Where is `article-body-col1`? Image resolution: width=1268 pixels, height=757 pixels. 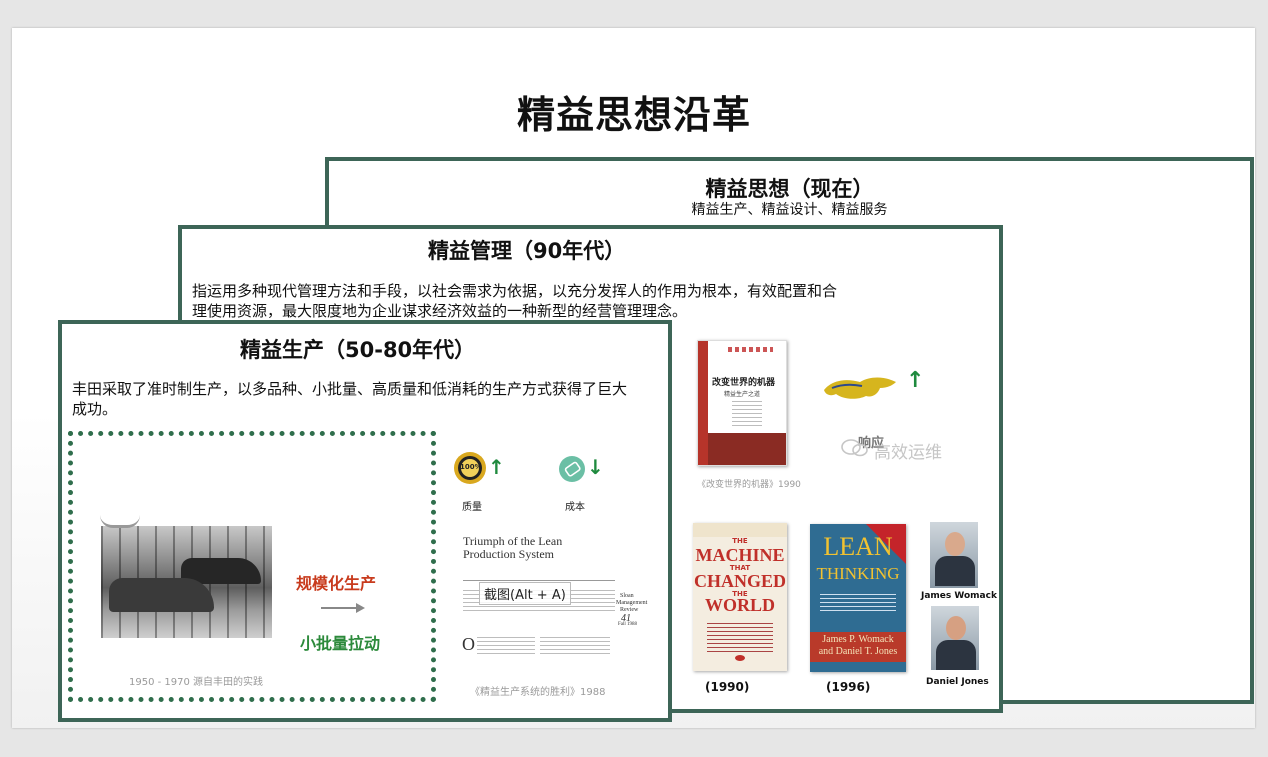 article-body-col1 is located at coordinates (506, 647).